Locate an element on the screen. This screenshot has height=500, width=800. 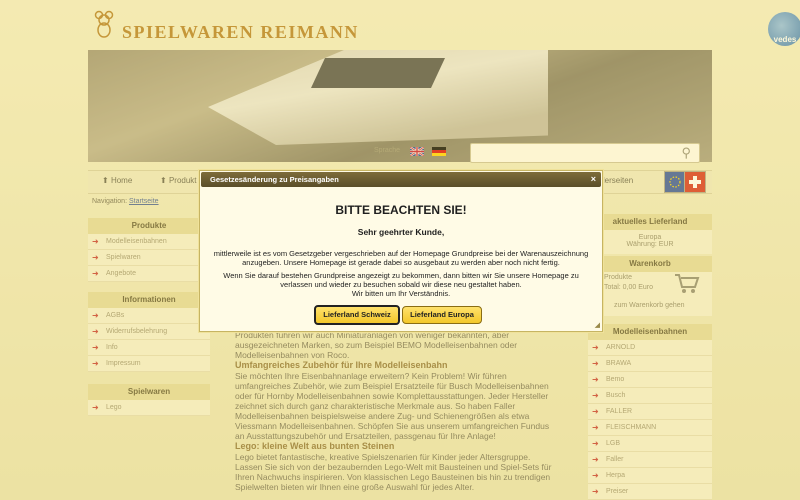
resize-handle-icon: ◢ is located at coordinates (597, 325).